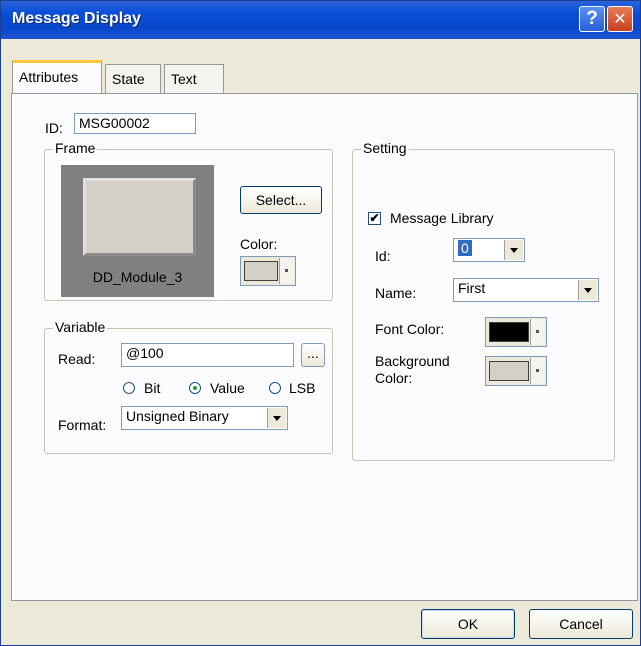 The width and height of the screenshot is (641, 646). I want to click on frame-color-swatch, so click(261, 271).